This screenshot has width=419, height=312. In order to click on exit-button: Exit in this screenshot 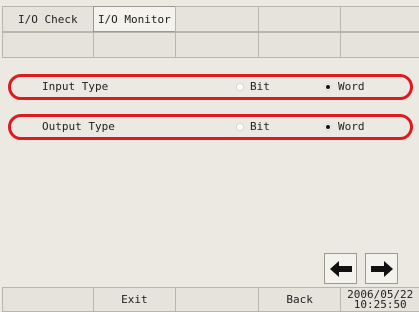, I will do `click(134, 299)`.